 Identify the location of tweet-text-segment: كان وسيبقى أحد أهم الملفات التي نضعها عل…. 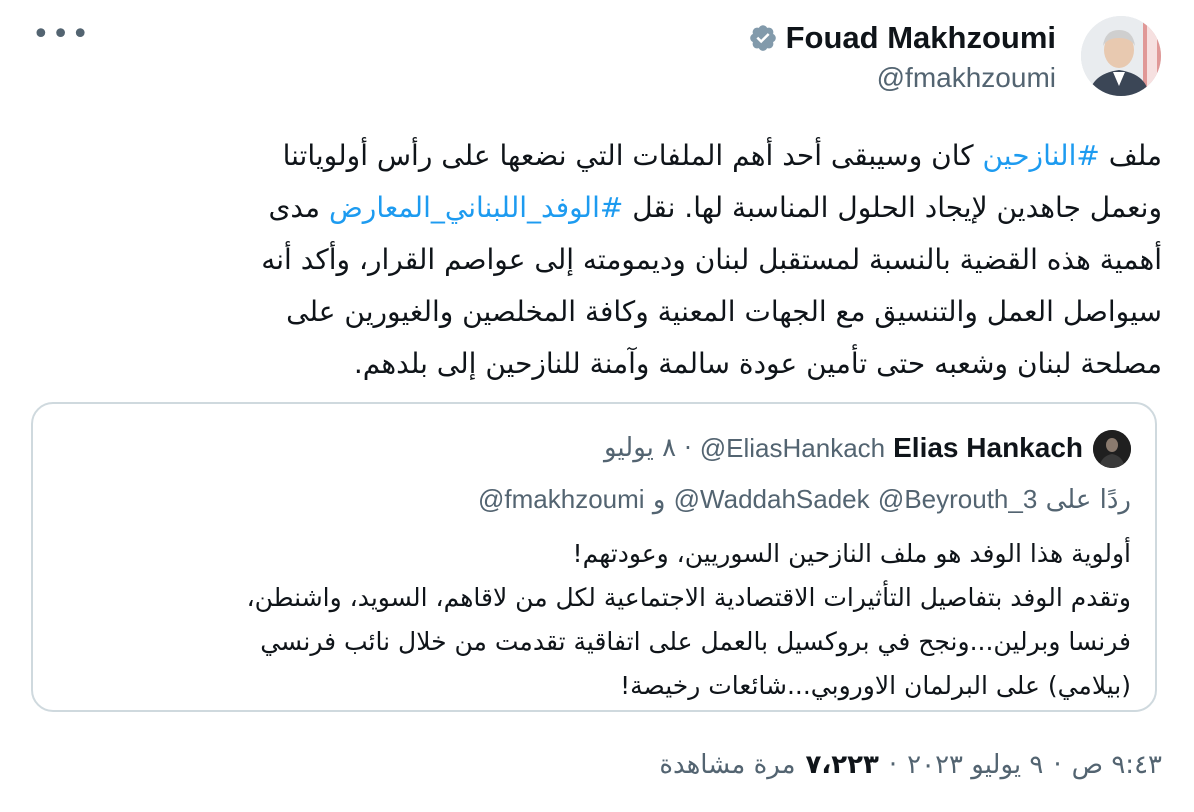
(632, 155).